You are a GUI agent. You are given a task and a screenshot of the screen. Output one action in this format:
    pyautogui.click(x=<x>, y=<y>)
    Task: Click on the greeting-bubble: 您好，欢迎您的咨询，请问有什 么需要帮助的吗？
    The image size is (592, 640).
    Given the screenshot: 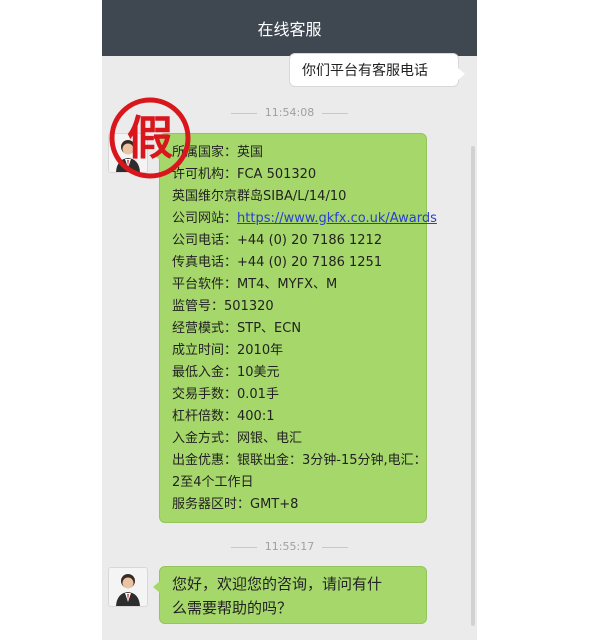 What is the action you would take?
    pyautogui.click(x=290, y=595)
    